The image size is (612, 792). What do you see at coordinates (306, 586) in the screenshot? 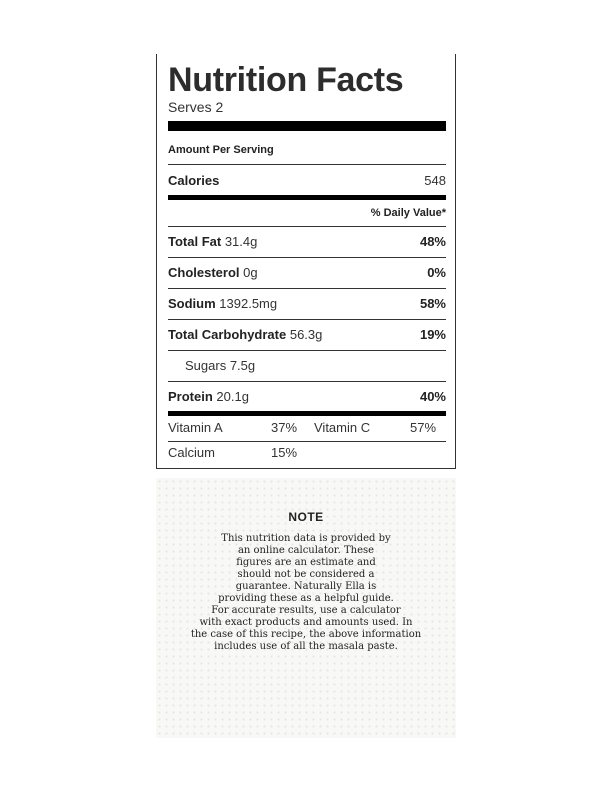
I see `note-line: guarantee. Naturally Ella is` at bounding box center [306, 586].